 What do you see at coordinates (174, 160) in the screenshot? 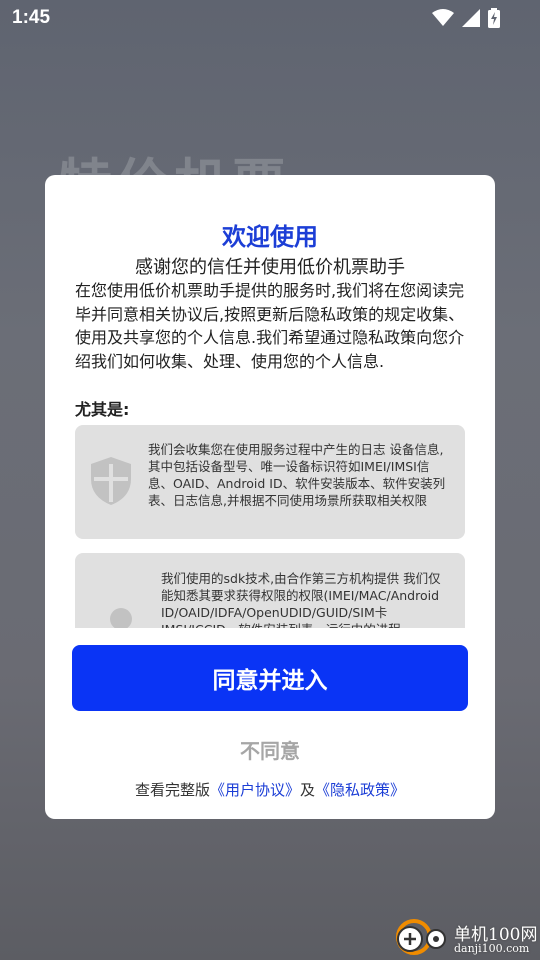
I see `background-app-title: 特价机票` at bounding box center [174, 160].